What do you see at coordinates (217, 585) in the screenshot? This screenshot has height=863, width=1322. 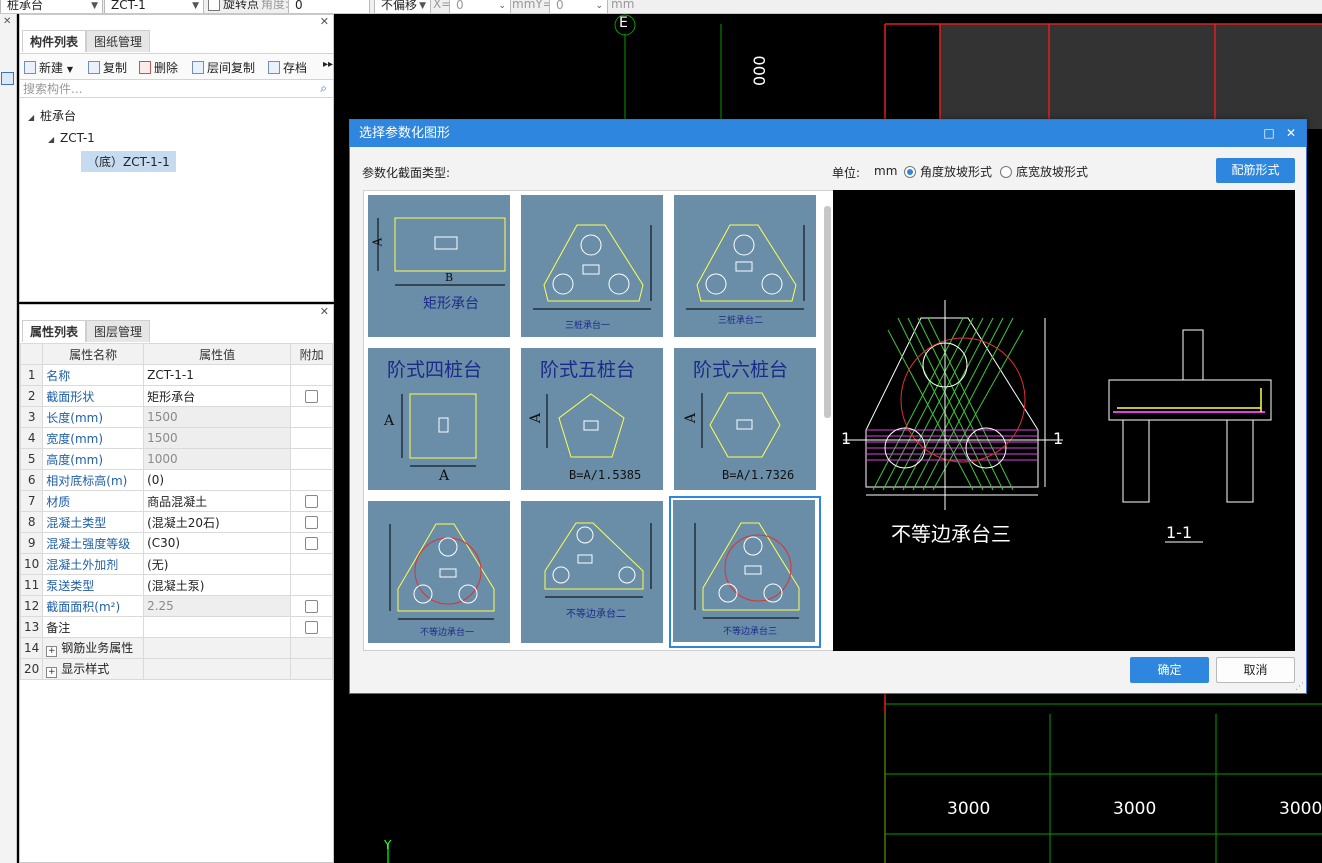 I see `property-value: (混凝土泵)` at bounding box center [217, 585].